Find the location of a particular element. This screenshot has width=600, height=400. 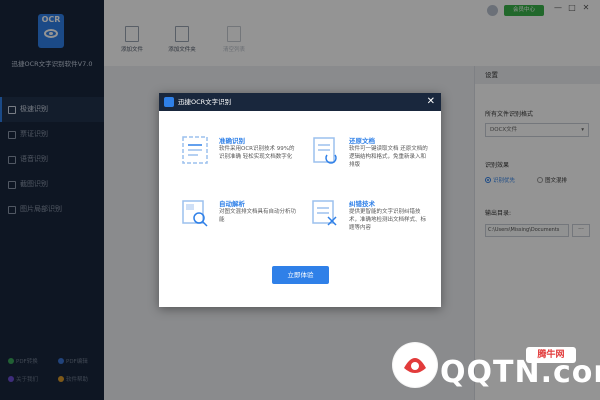

watermark-logo-icon is located at coordinates (415, 365).